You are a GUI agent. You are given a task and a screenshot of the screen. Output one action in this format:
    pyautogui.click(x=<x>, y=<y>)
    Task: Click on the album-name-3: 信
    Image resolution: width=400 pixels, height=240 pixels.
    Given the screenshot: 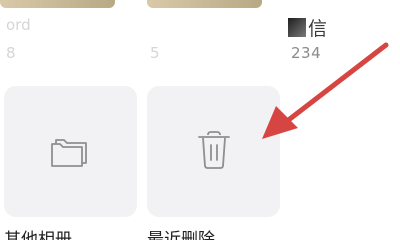 What is the action you would take?
    pyautogui.click(x=307, y=27)
    